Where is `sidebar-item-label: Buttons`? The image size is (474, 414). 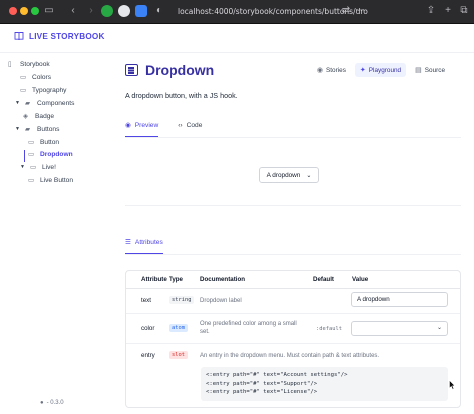
sidebar-item-label: Buttons is located at coordinates (48, 129).